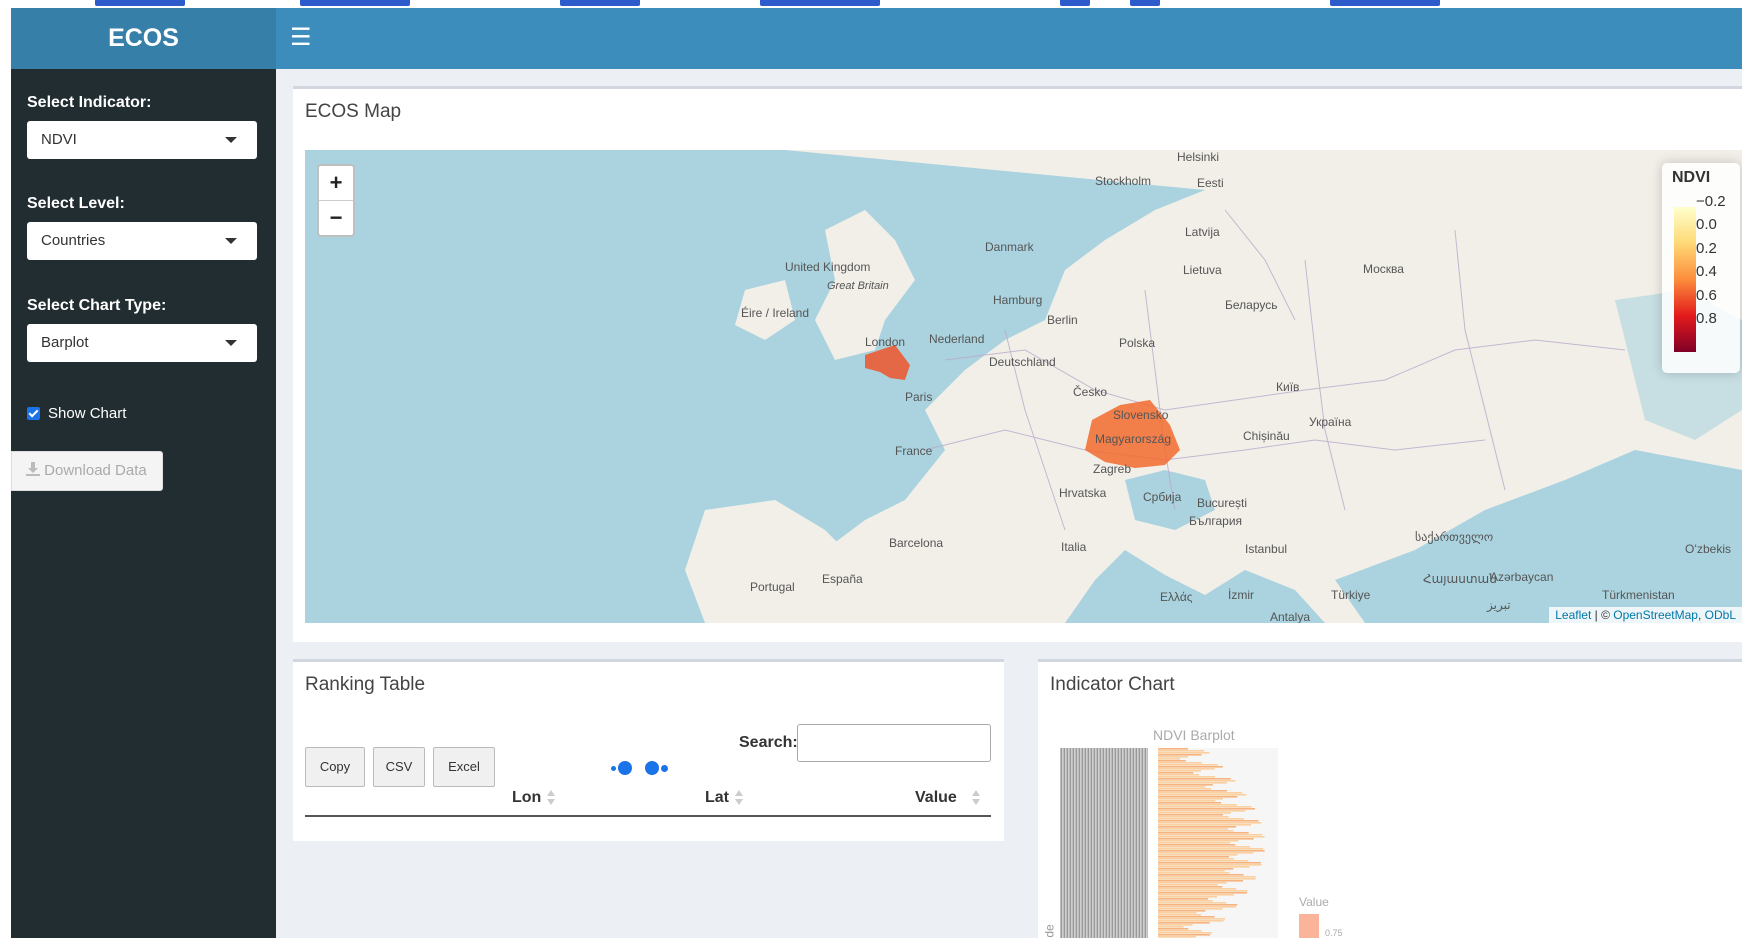 This screenshot has height=938, width=1742. I want to click on indicator-chart-title: Indicator Chart, so click(1112, 684).